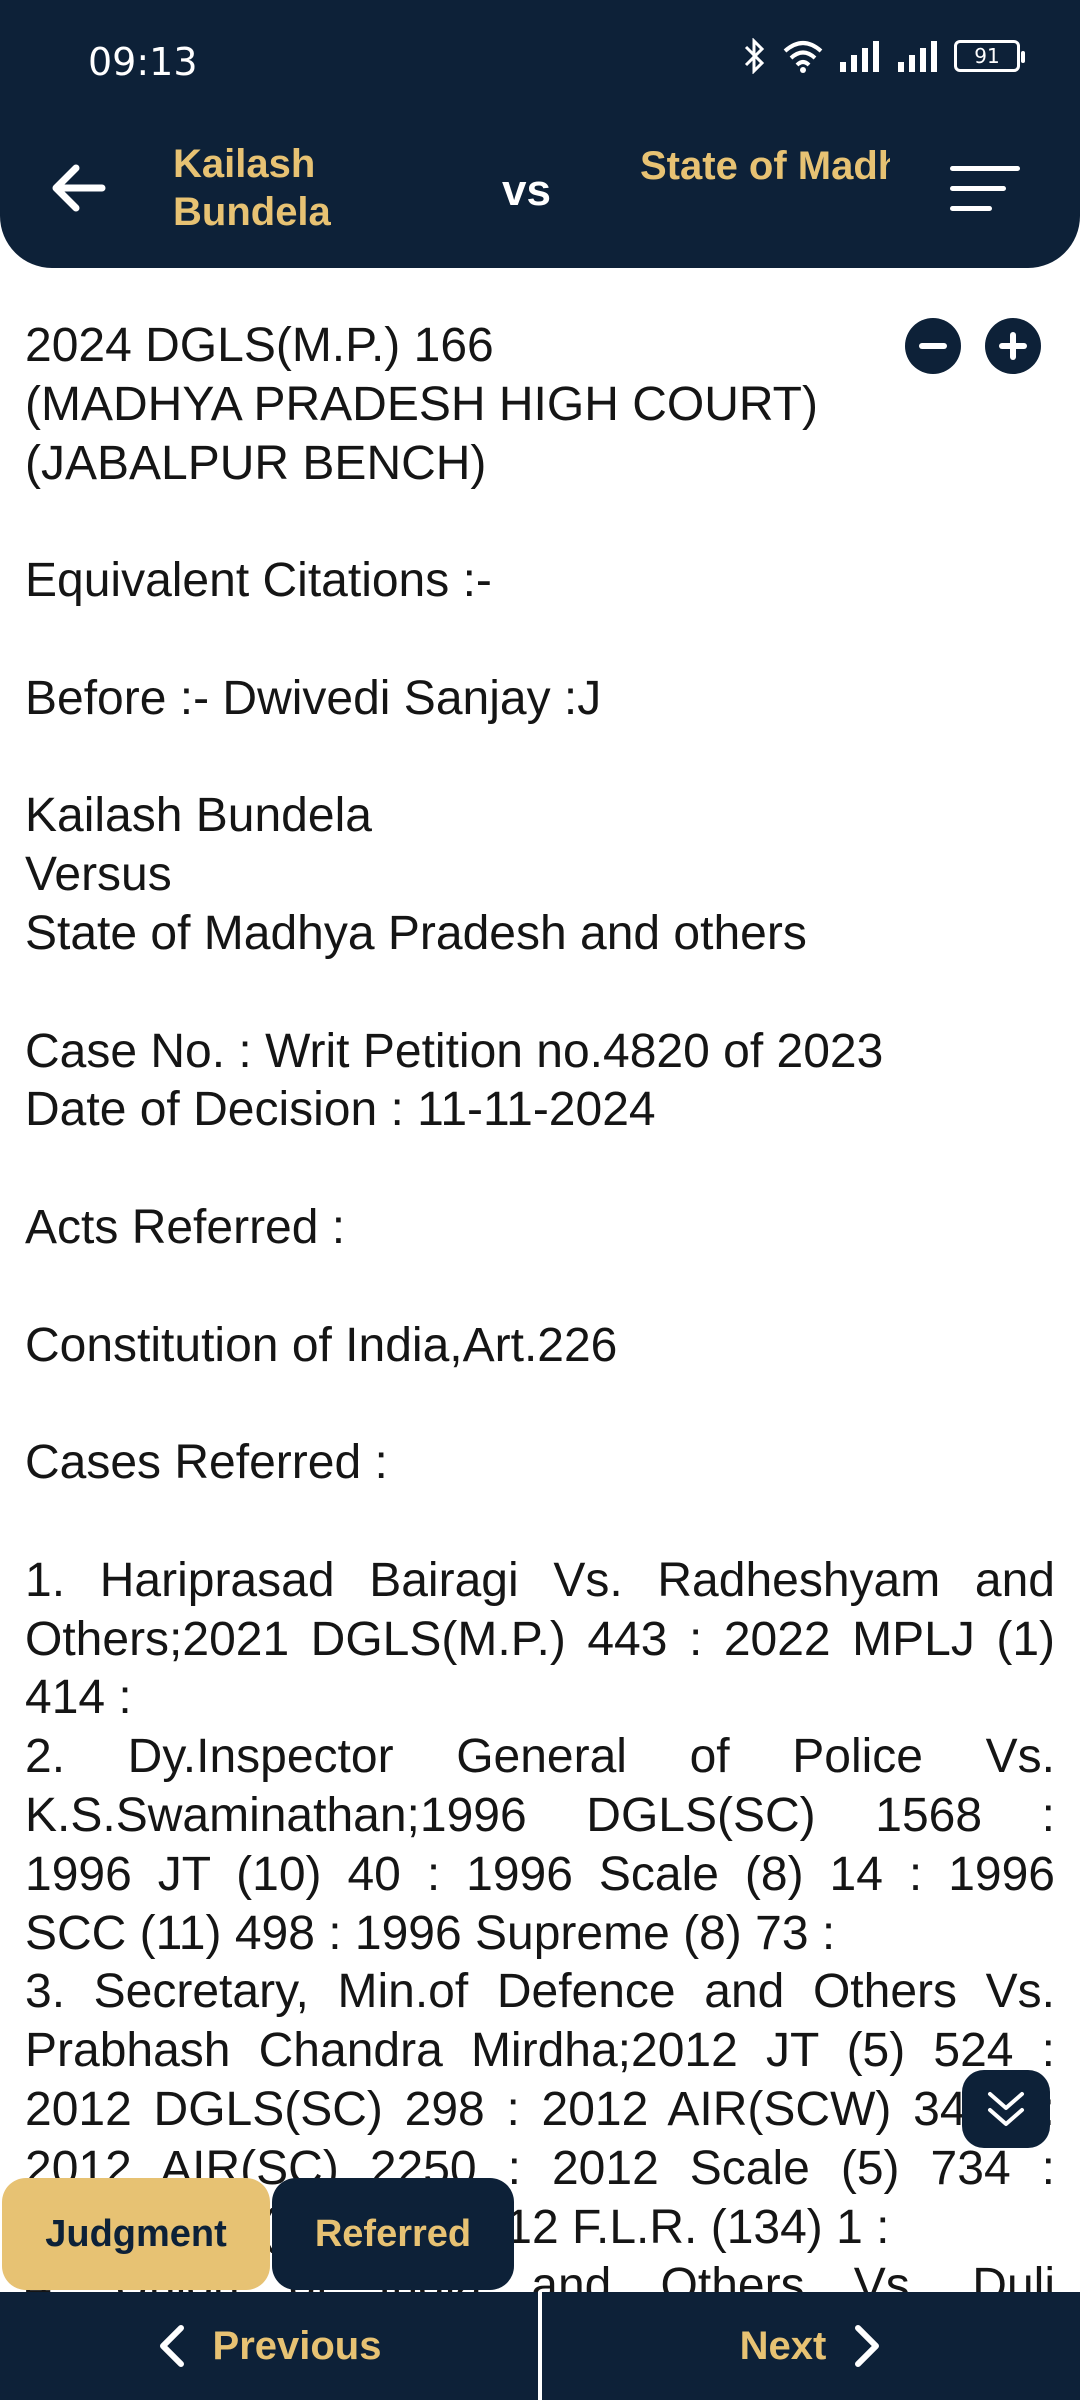  Describe the element at coordinates (98, 875) in the screenshot. I see `versus: Versus` at that location.